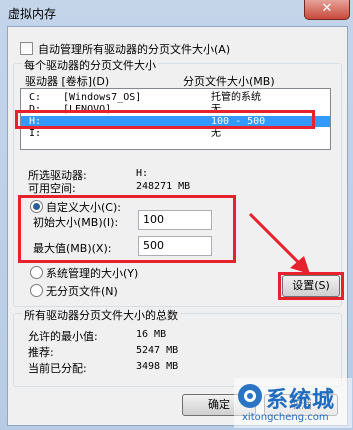 The height and width of the screenshot is (430, 353). I want to click on drive-volume-label: [Windows7_OS], so click(102, 97).